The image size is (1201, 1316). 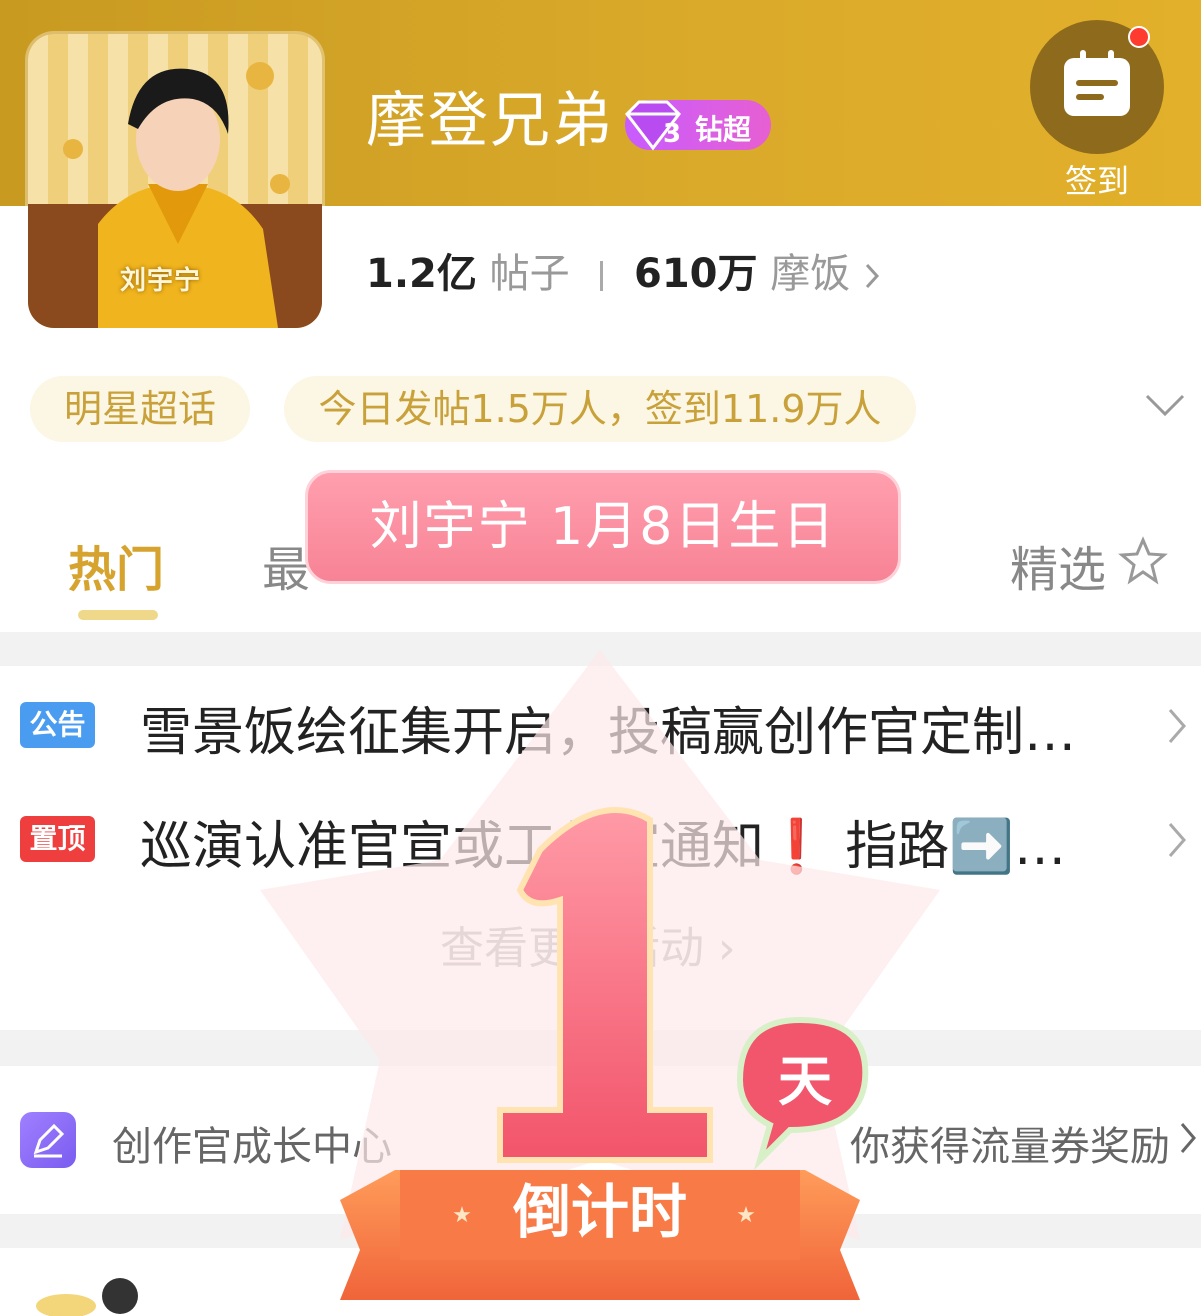 I want to click on avatar-caption: 刘宇宁, so click(x=161, y=281).